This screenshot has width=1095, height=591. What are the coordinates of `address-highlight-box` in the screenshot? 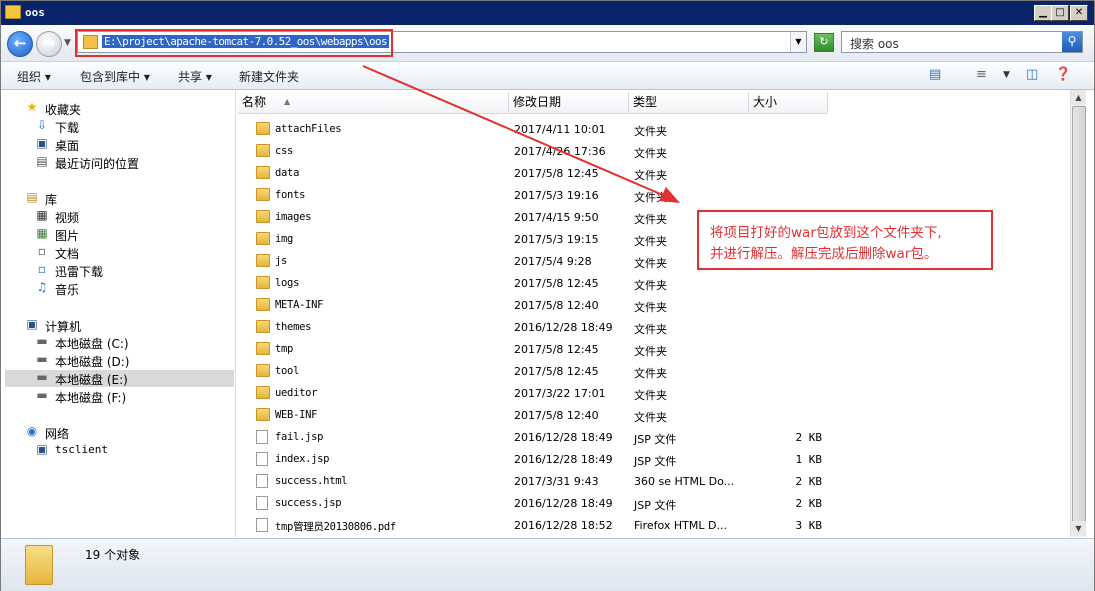 It's located at (234, 43).